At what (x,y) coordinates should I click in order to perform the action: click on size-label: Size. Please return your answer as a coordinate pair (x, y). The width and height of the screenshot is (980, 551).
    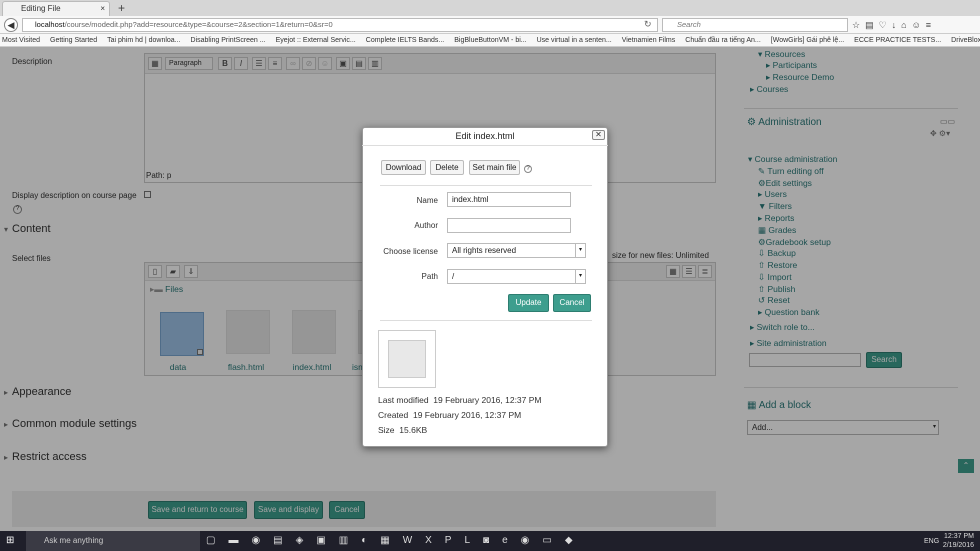
    Looking at the image, I should click on (386, 430).